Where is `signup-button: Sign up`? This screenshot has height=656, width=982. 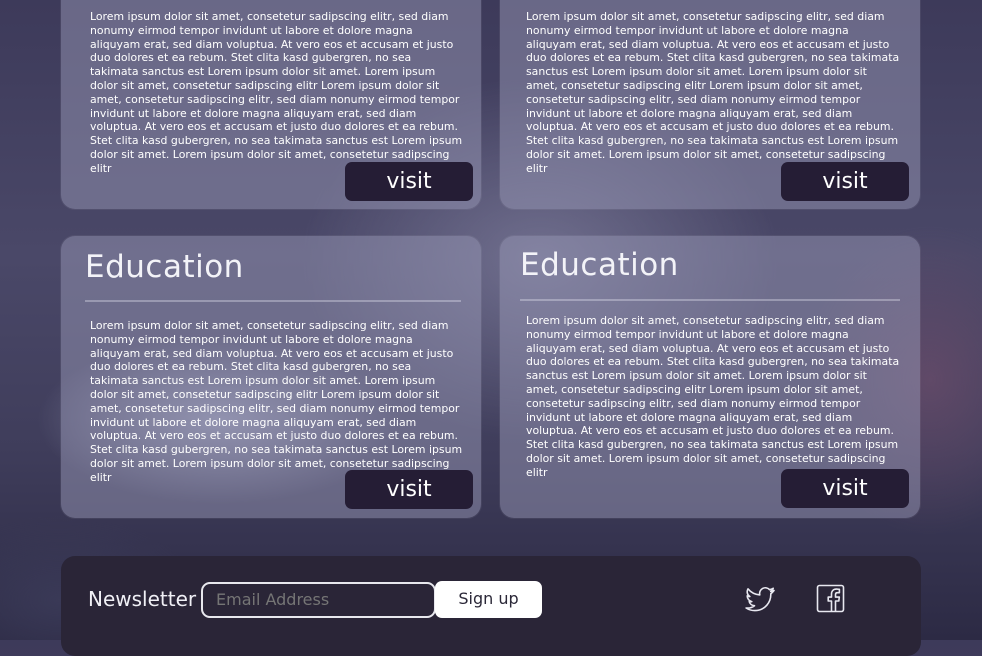 signup-button: Sign up is located at coordinates (488, 599).